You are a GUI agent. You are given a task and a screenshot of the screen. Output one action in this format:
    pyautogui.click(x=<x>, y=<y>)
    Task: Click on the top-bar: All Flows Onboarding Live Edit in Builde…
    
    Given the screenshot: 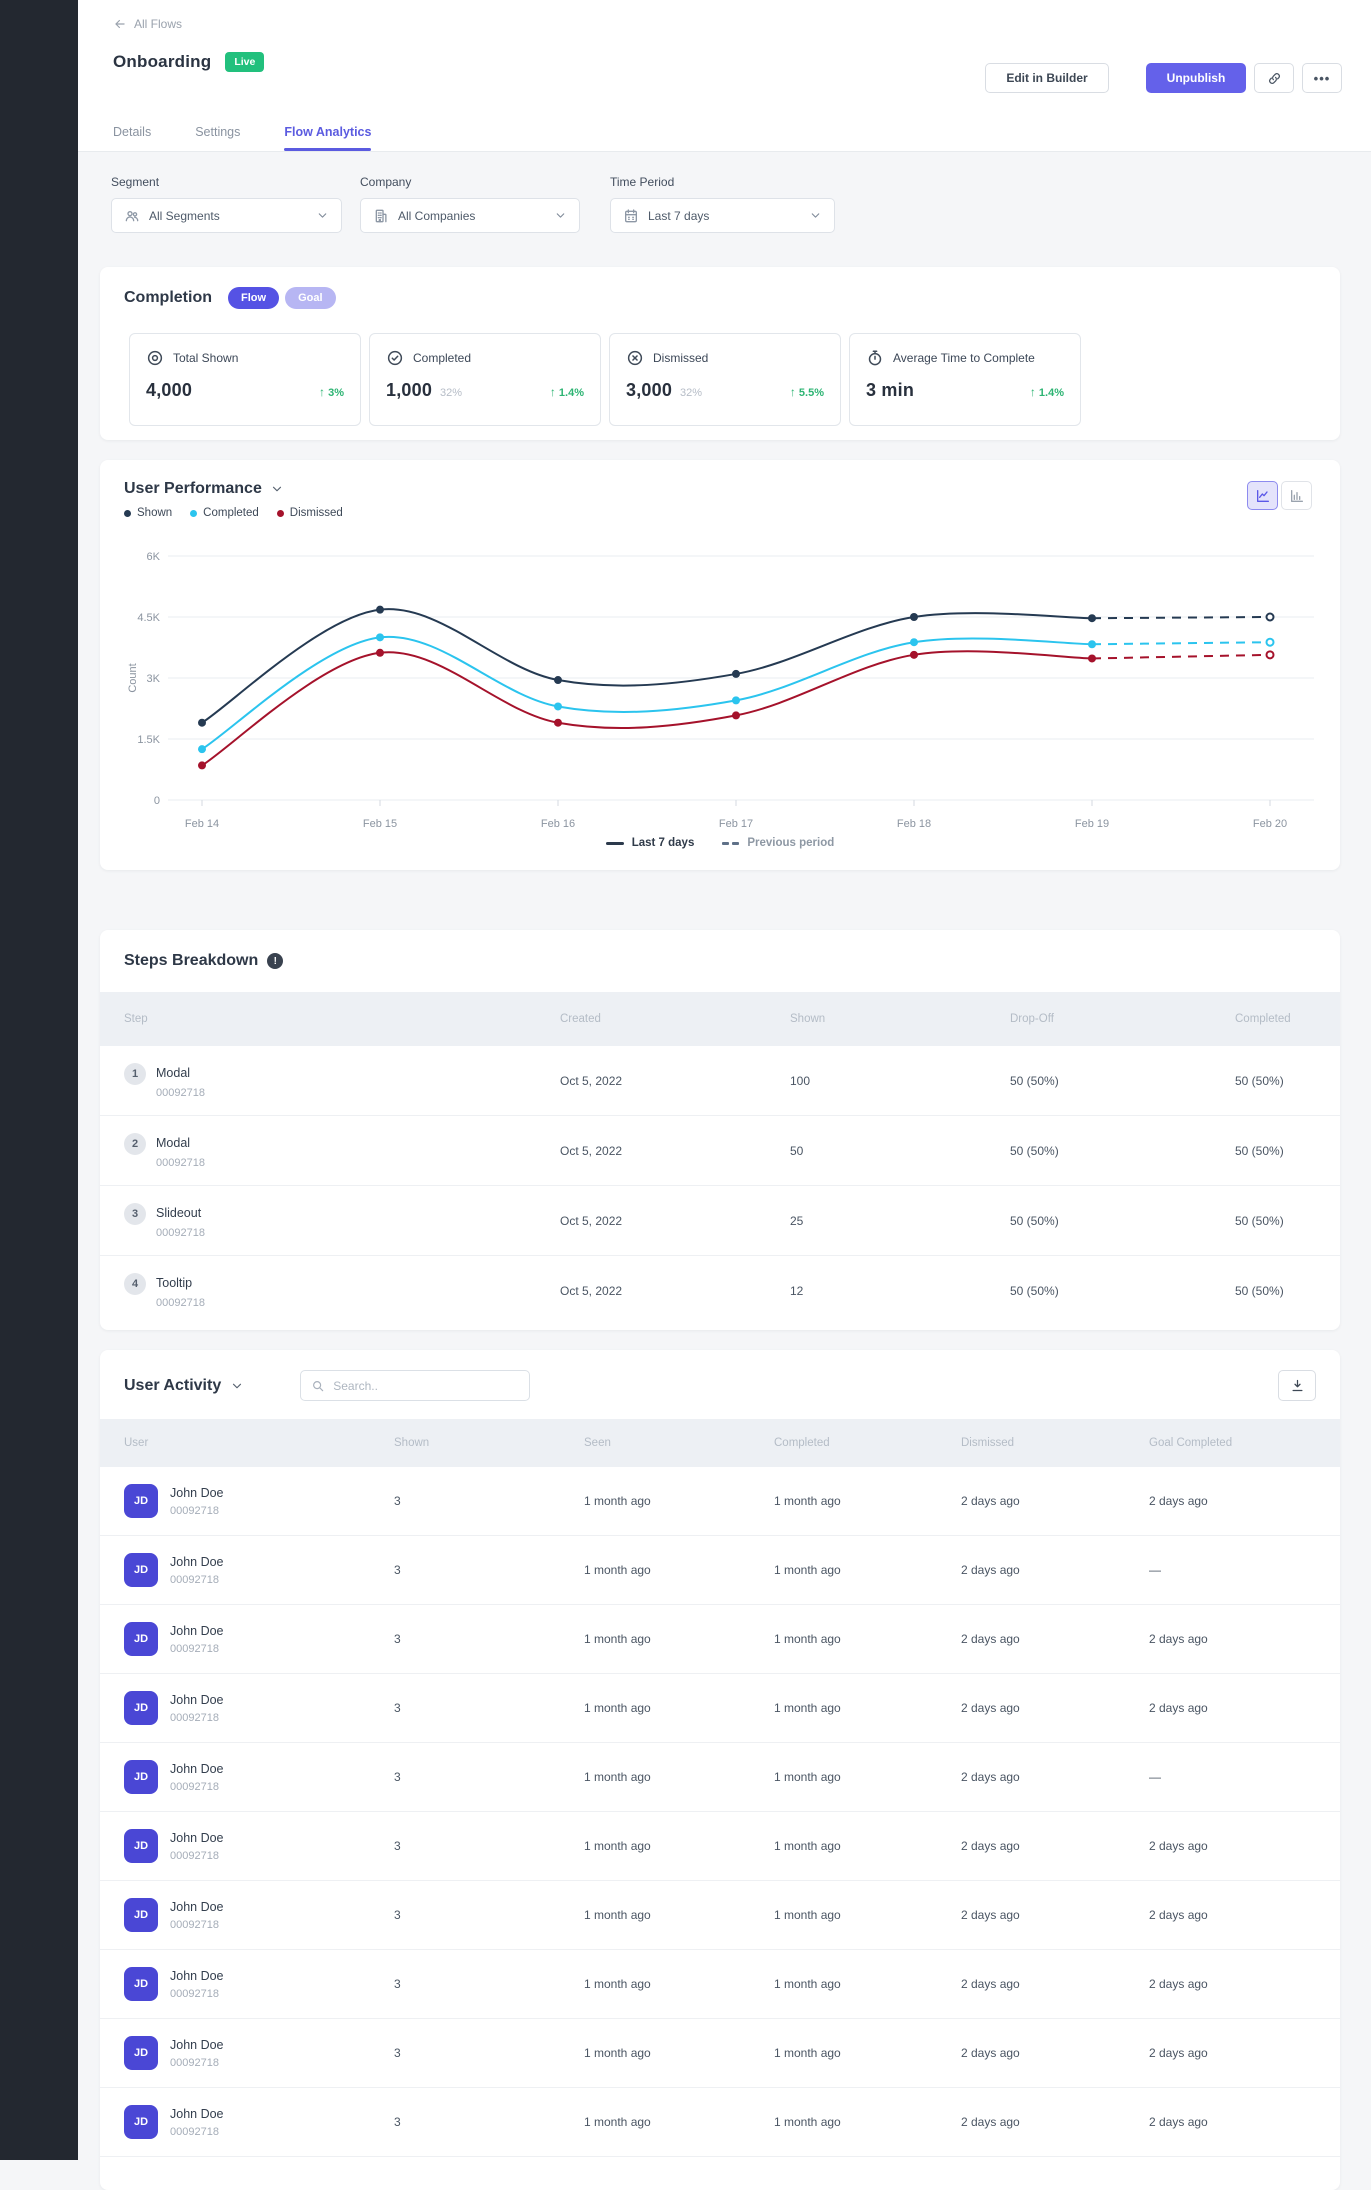 What is the action you would take?
    pyautogui.click(x=724, y=76)
    